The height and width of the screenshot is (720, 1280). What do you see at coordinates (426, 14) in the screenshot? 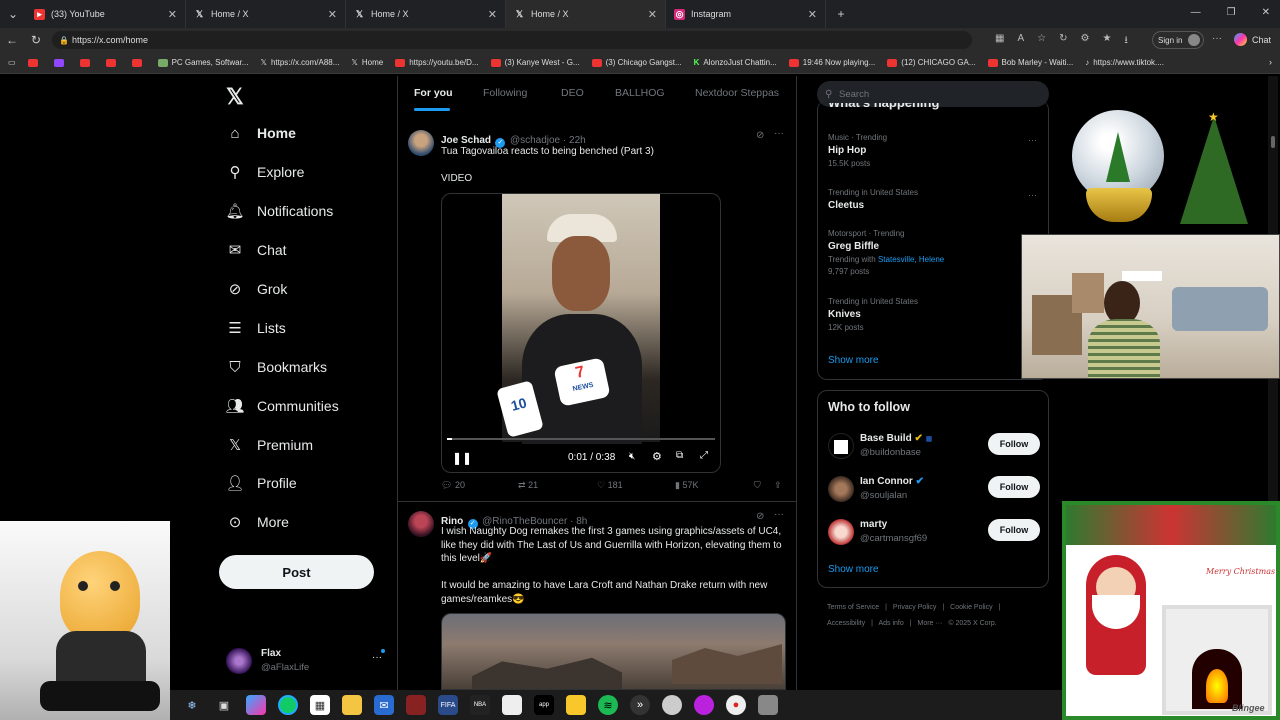
I see `browser-tab: 𝕏 Home / X ✕` at bounding box center [426, 14].